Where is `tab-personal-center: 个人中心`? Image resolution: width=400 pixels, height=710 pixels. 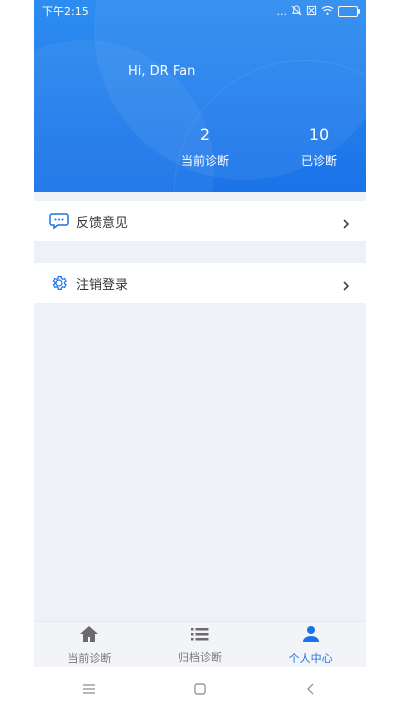 tab-personal-center: 个人中心 is located at coordinates (310, 645).